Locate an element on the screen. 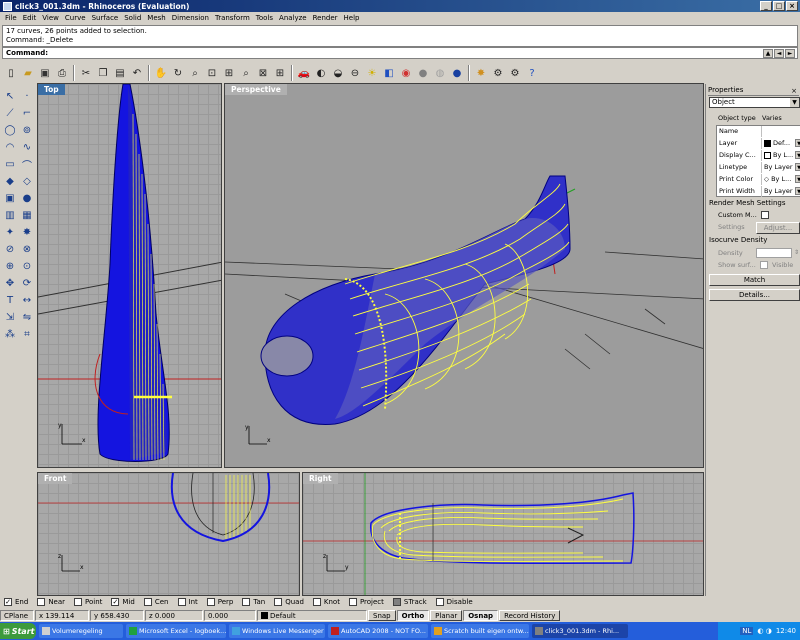 The height and width of the screenshot is (640, 800). select-arrow-icon: ↖ is located at coordinates (10, 96).